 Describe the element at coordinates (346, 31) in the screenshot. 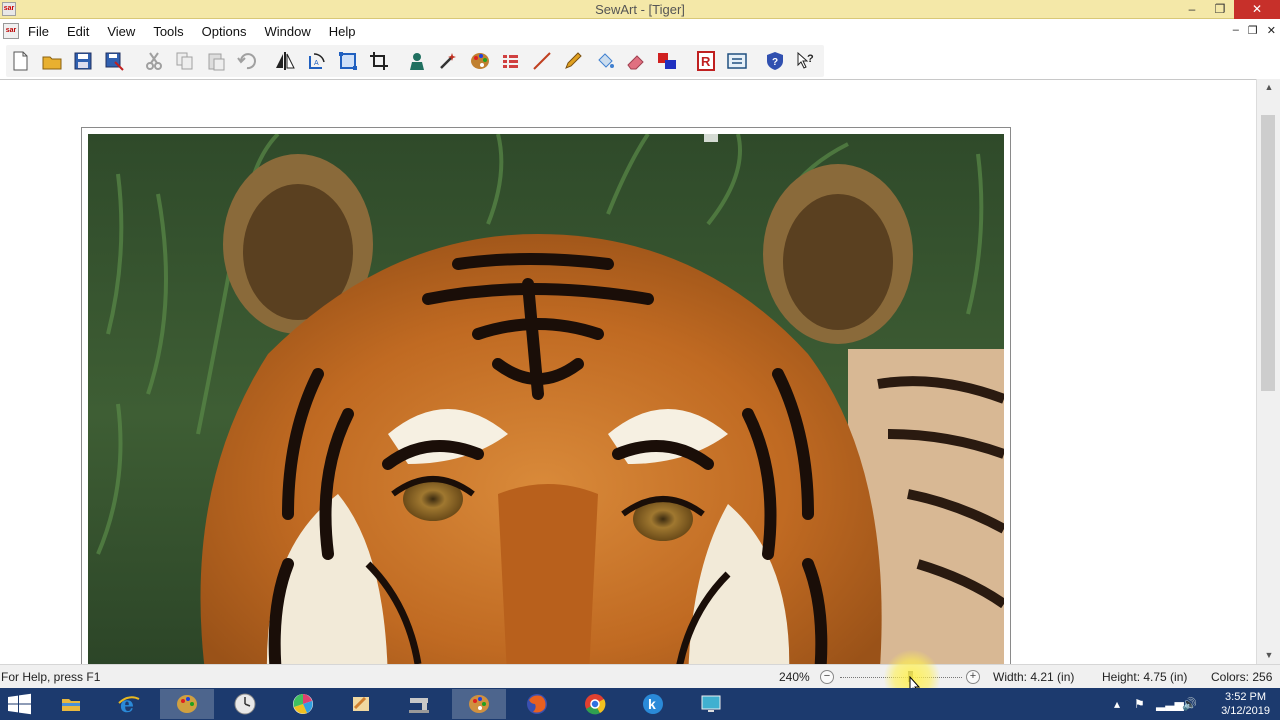

I see `menu-help: Help` at that location.